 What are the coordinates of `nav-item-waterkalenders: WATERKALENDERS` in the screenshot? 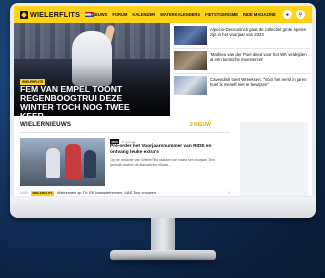 It's located at (180, 14).